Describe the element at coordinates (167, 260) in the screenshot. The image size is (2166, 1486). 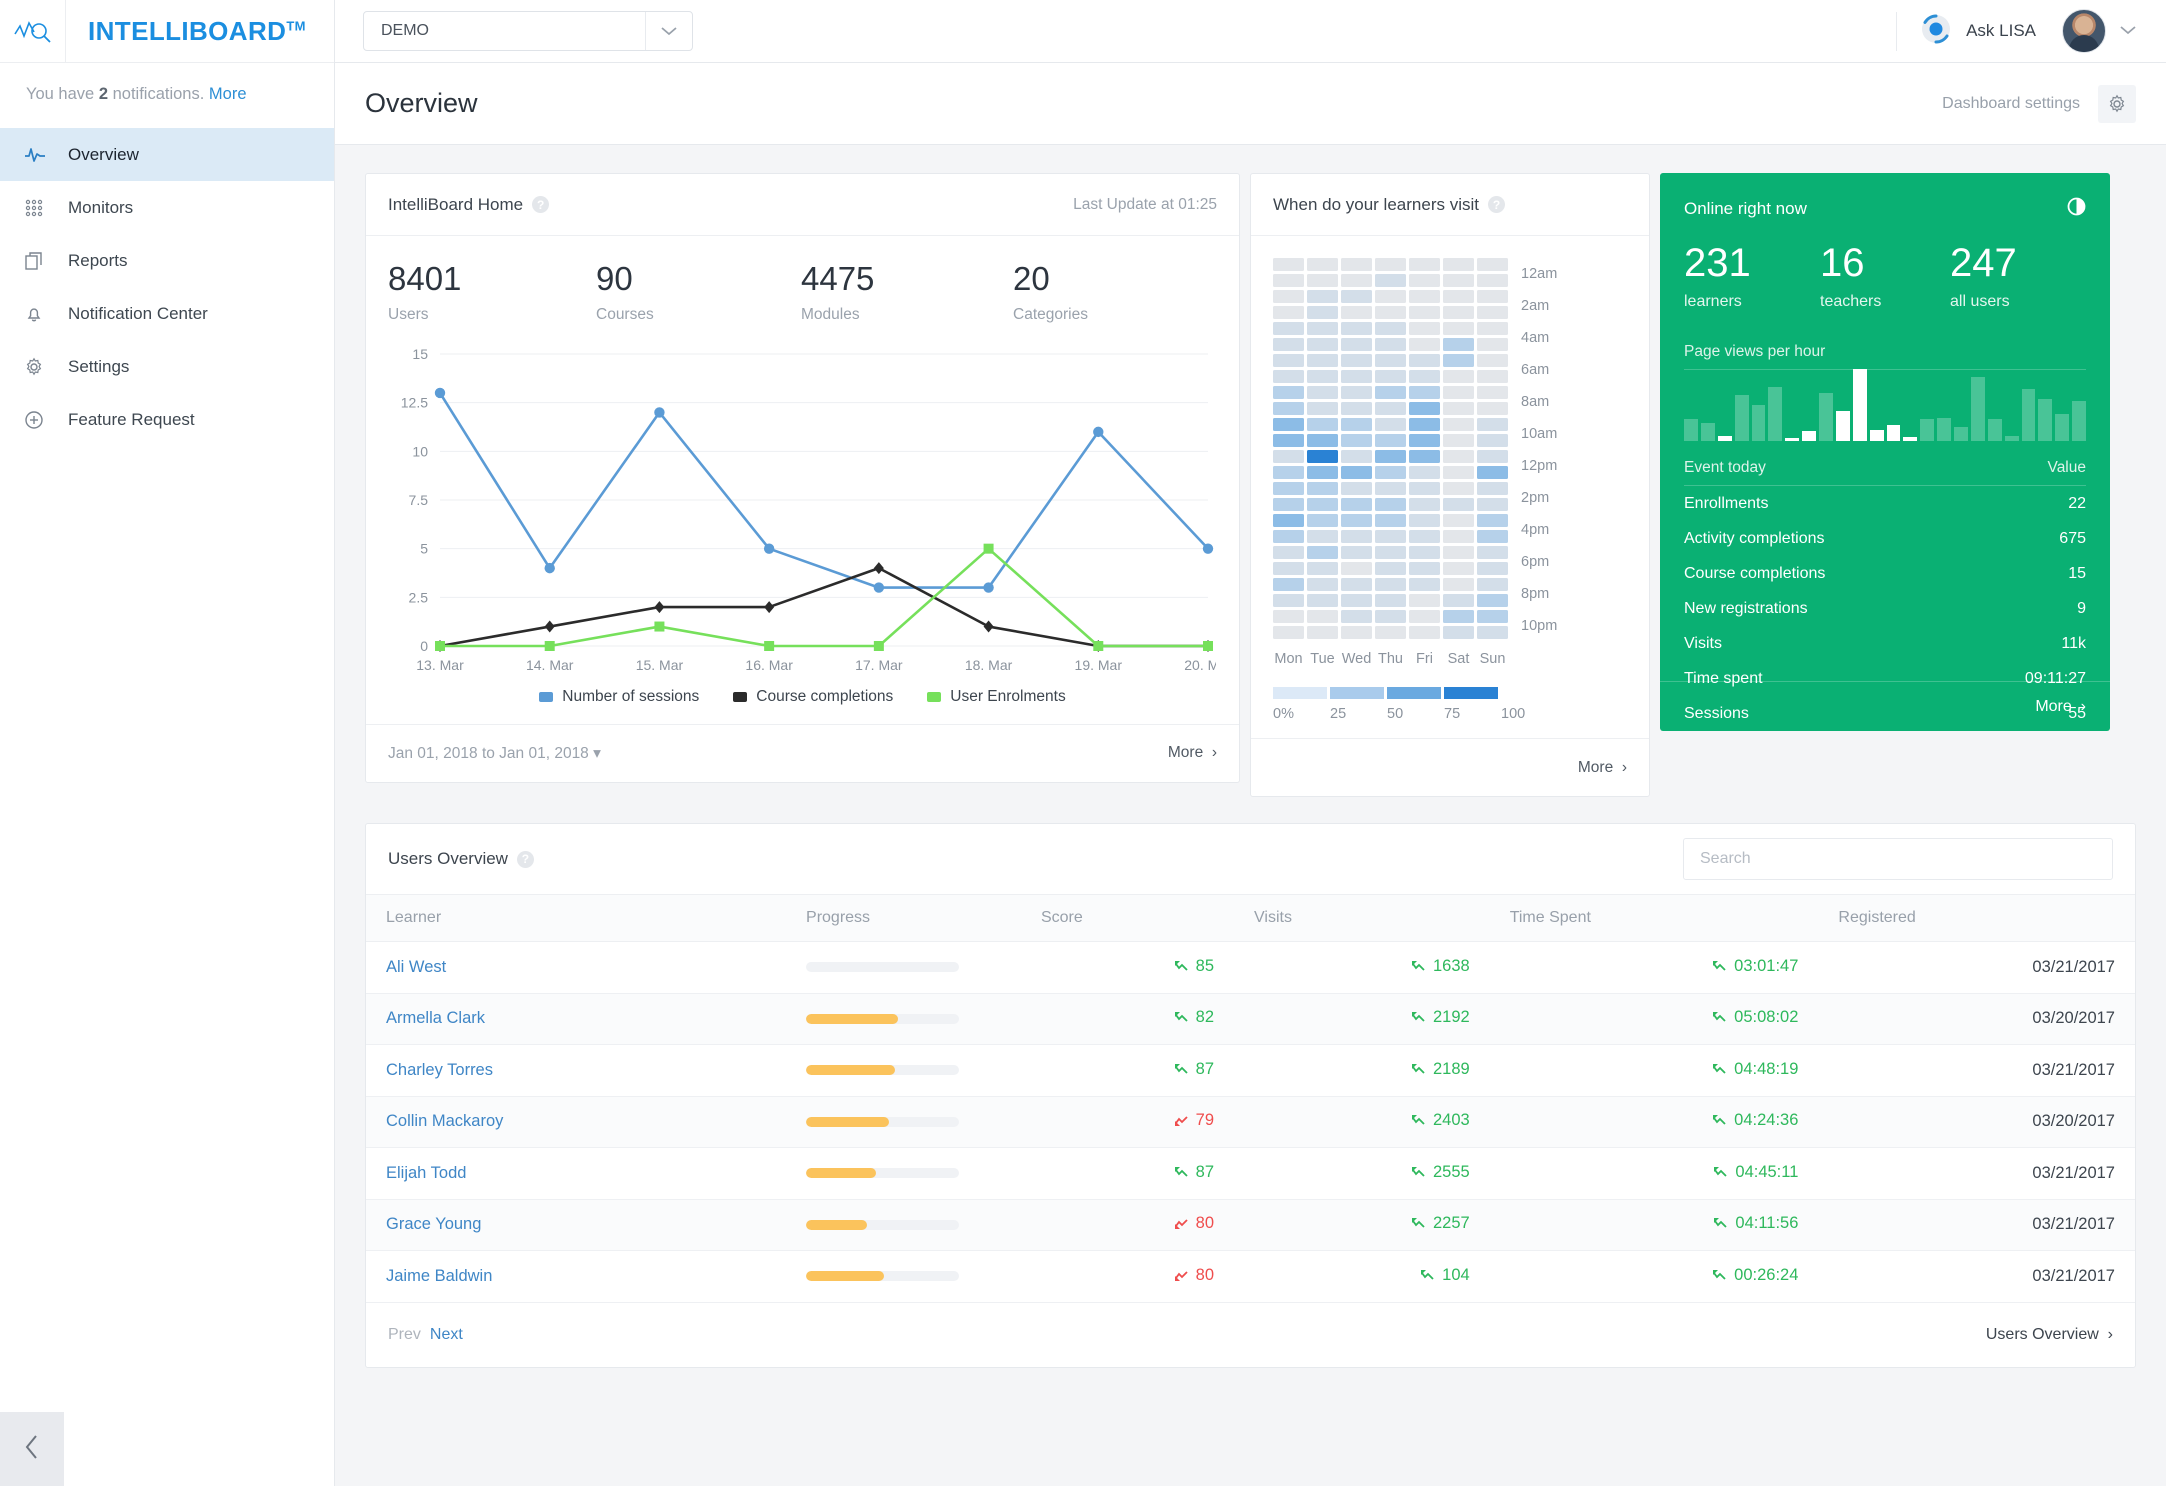
I see `sidebar-item-reports: Reports` at that location.